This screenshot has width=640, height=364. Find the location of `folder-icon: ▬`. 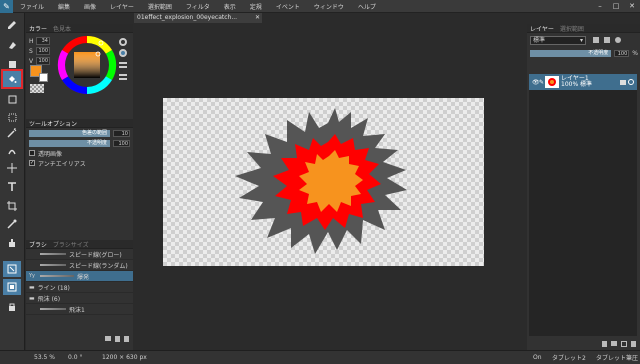

folder-icon: ▬ is located at coordinates (32, 287).